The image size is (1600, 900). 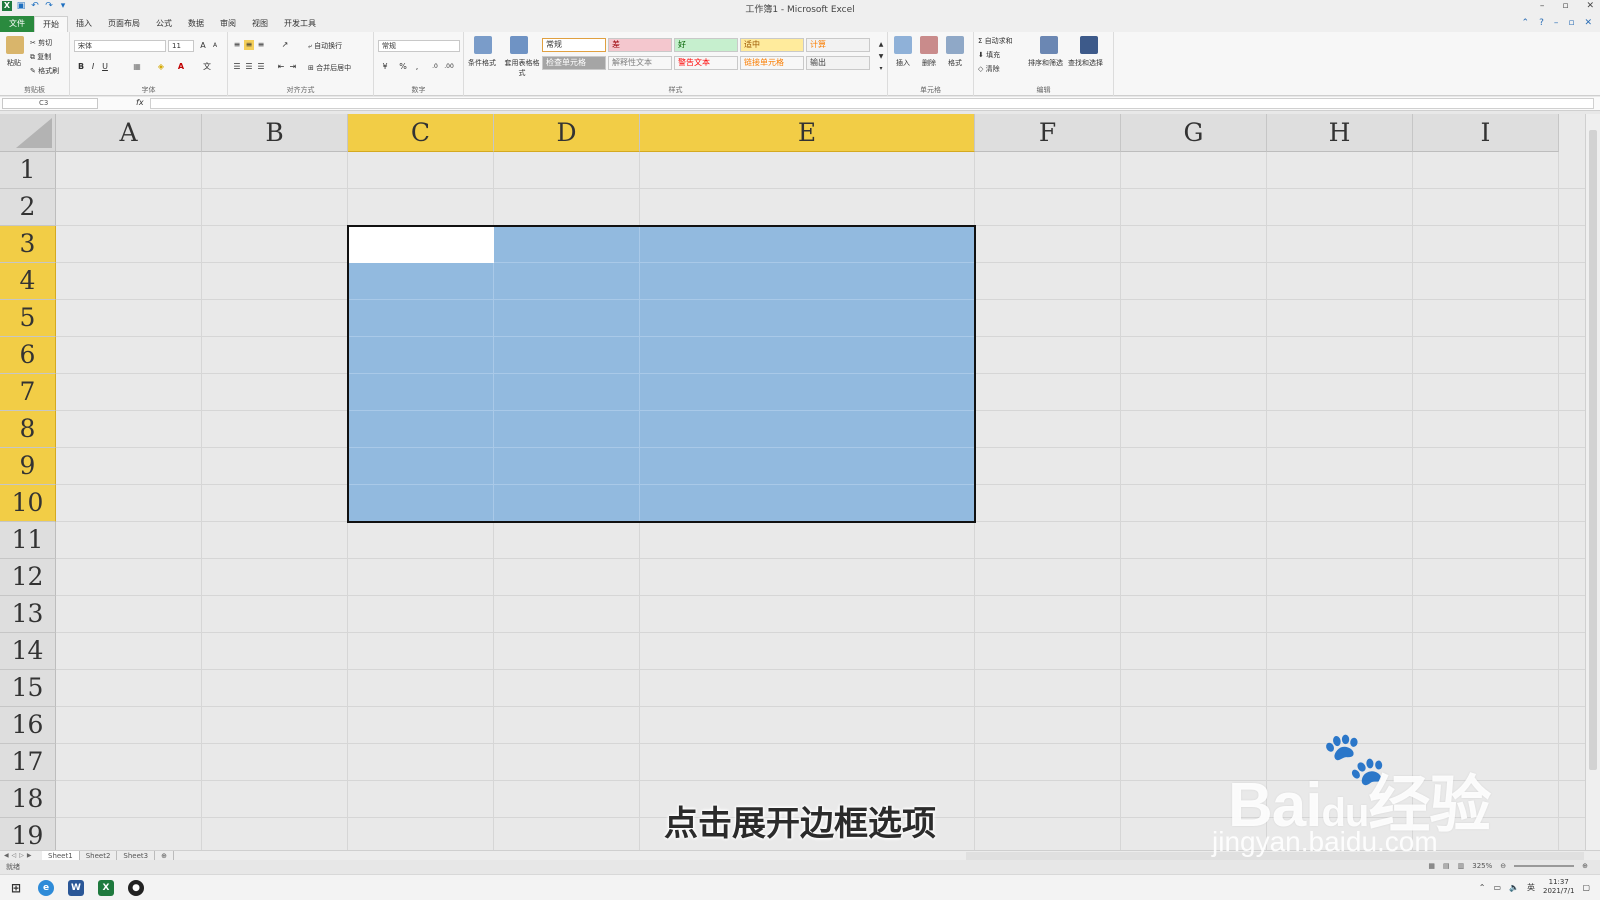 What do you see at coordinates (1531, 887) in the screenshot?
I see `ime-indicator: 英` at bounding box center [1531, 887].